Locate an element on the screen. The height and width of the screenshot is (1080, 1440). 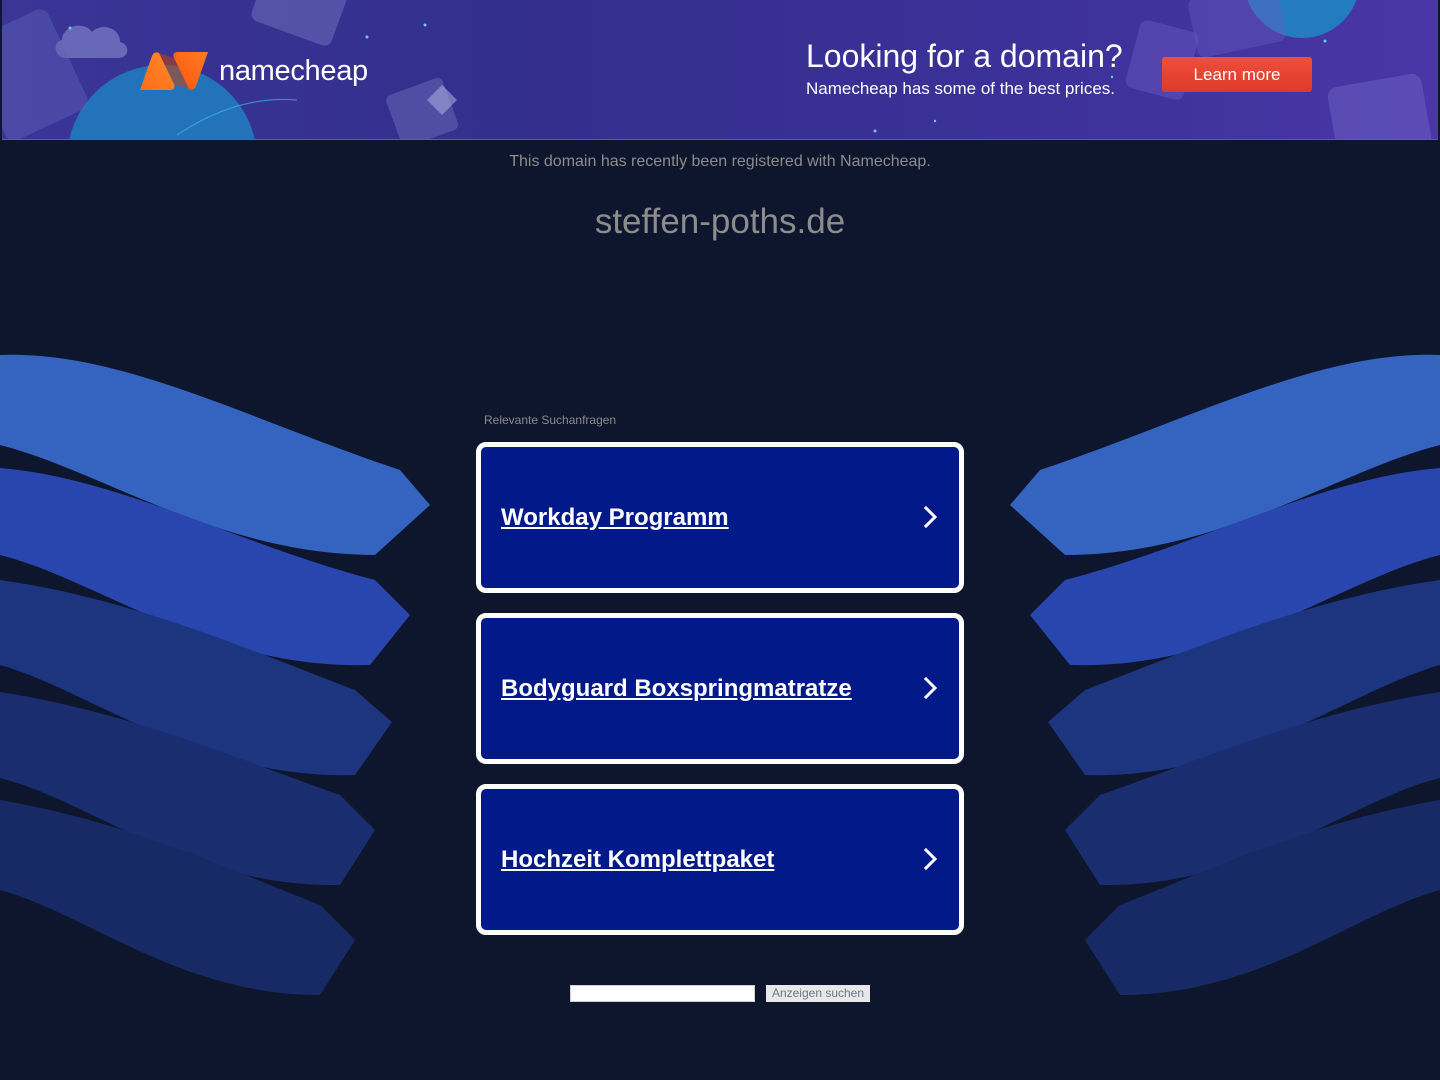
related-search-link: Hochzeit Komplettpaket is located at coordinates (637, 859).